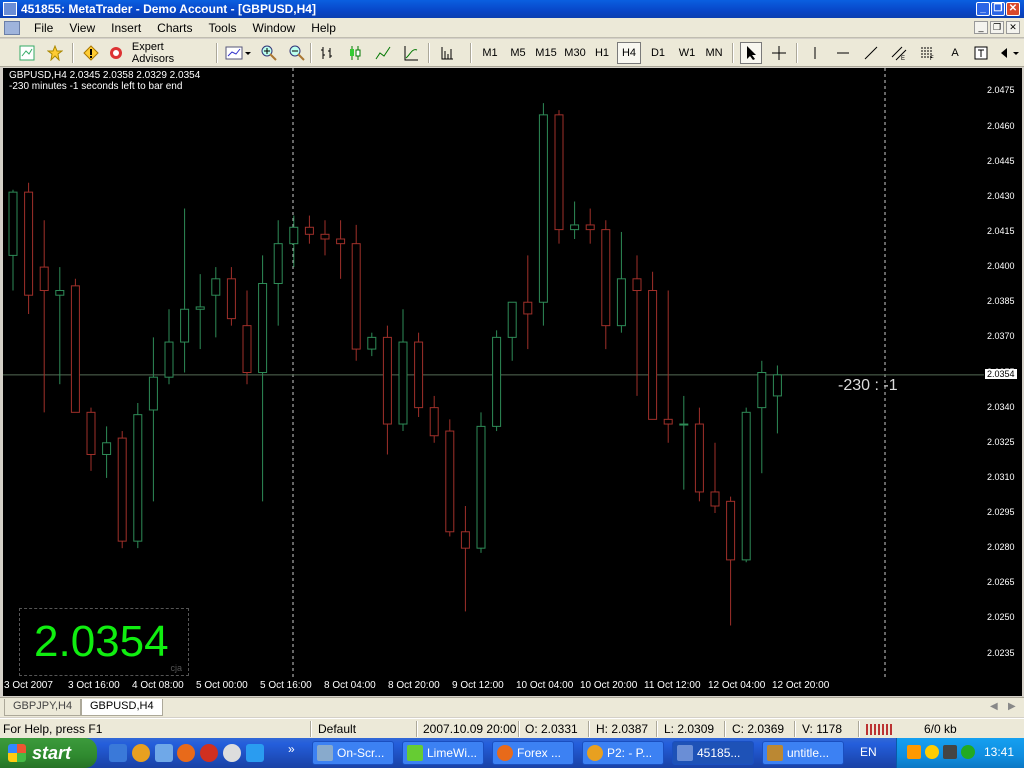 The height and width of the screenshot is (768, 1024). What do you see at coordinates (174, 28) in the screenshot?
I see `menu-charts: Charts` at bounding box center [174, 28].